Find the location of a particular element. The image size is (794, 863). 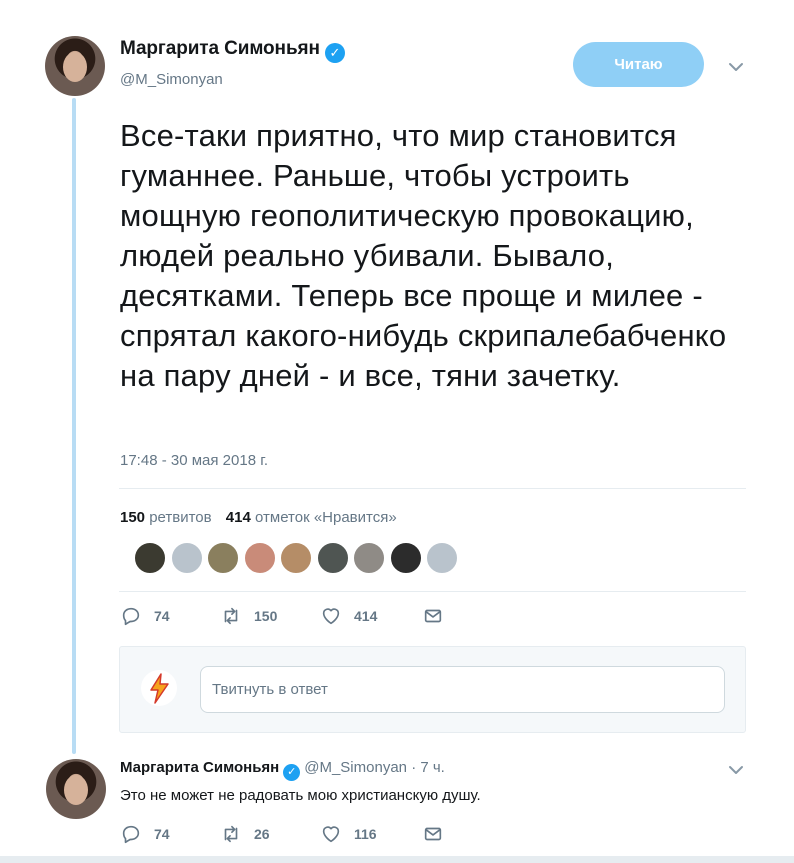

like-button: 116 is located at coordinates (348, 834).